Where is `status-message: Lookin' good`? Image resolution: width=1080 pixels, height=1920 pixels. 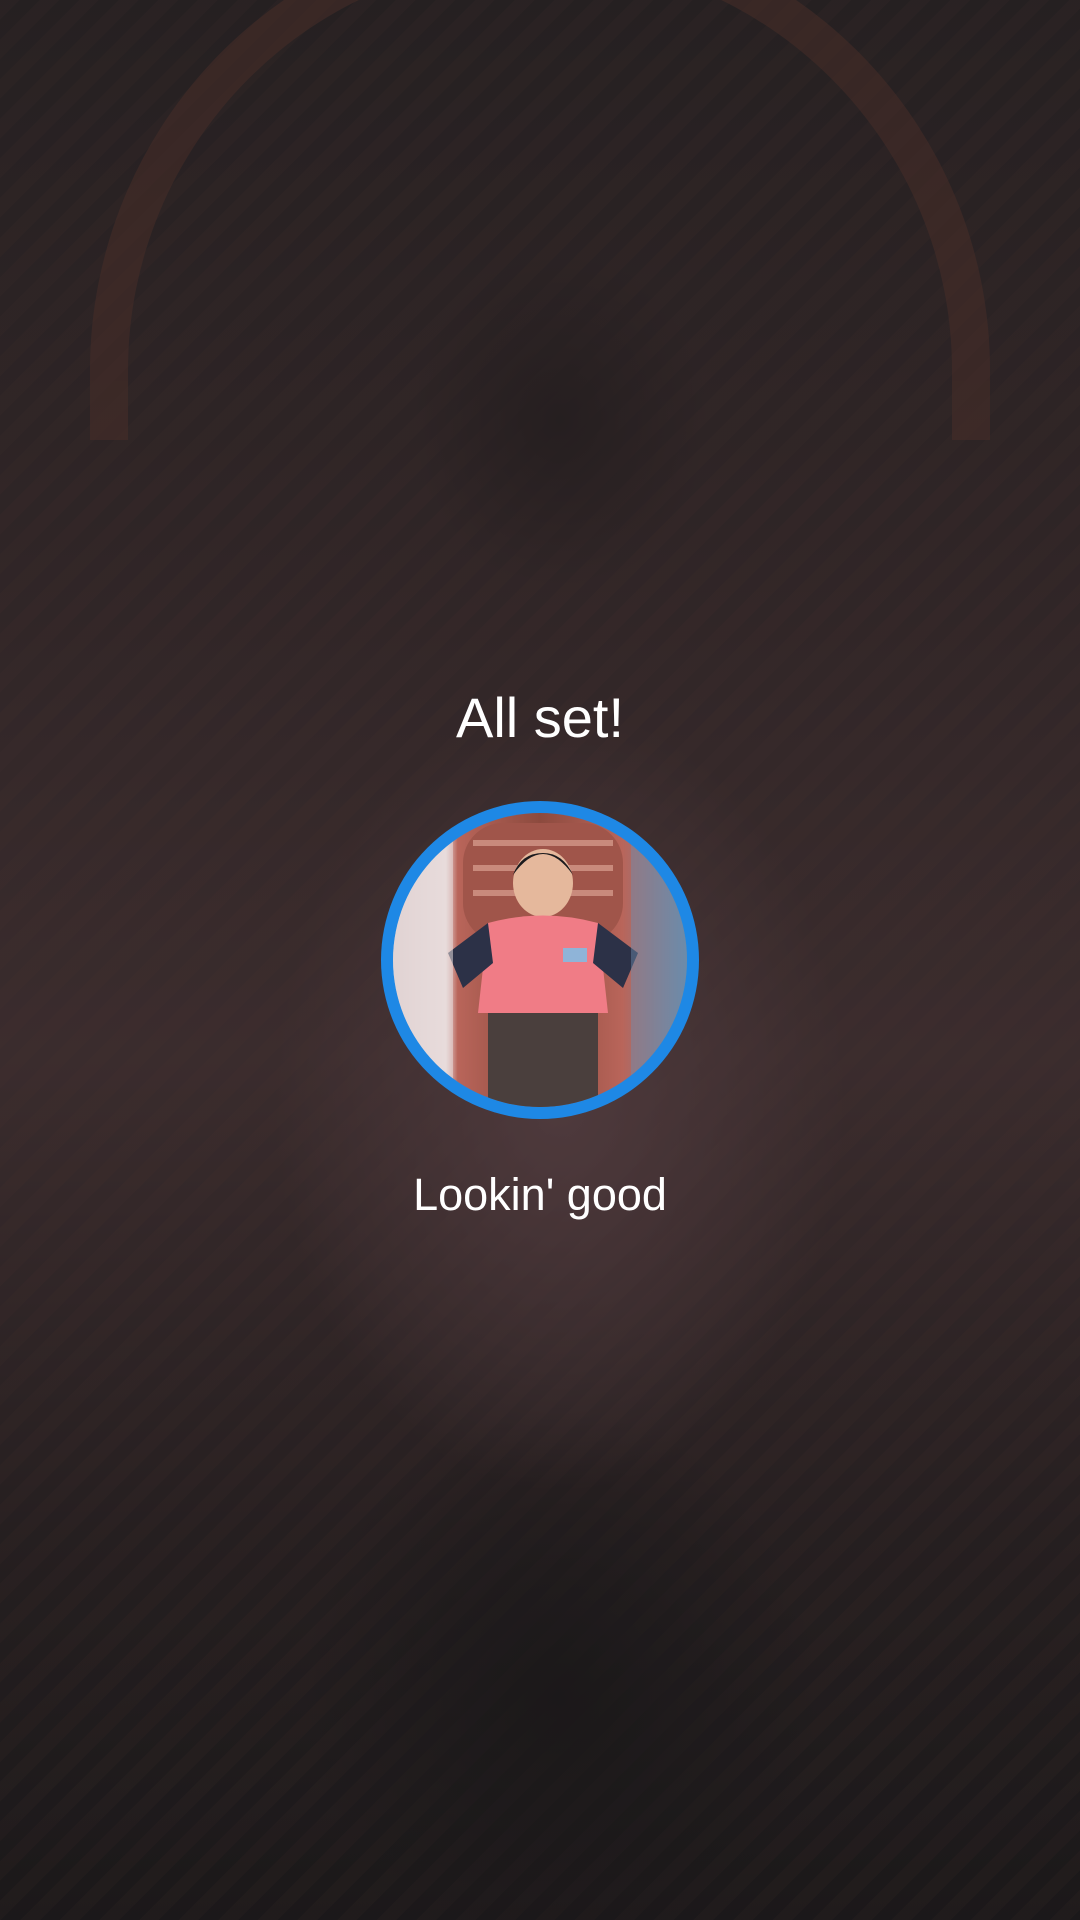 status-message: Lookin' good is located at coordinates (540, 1194).